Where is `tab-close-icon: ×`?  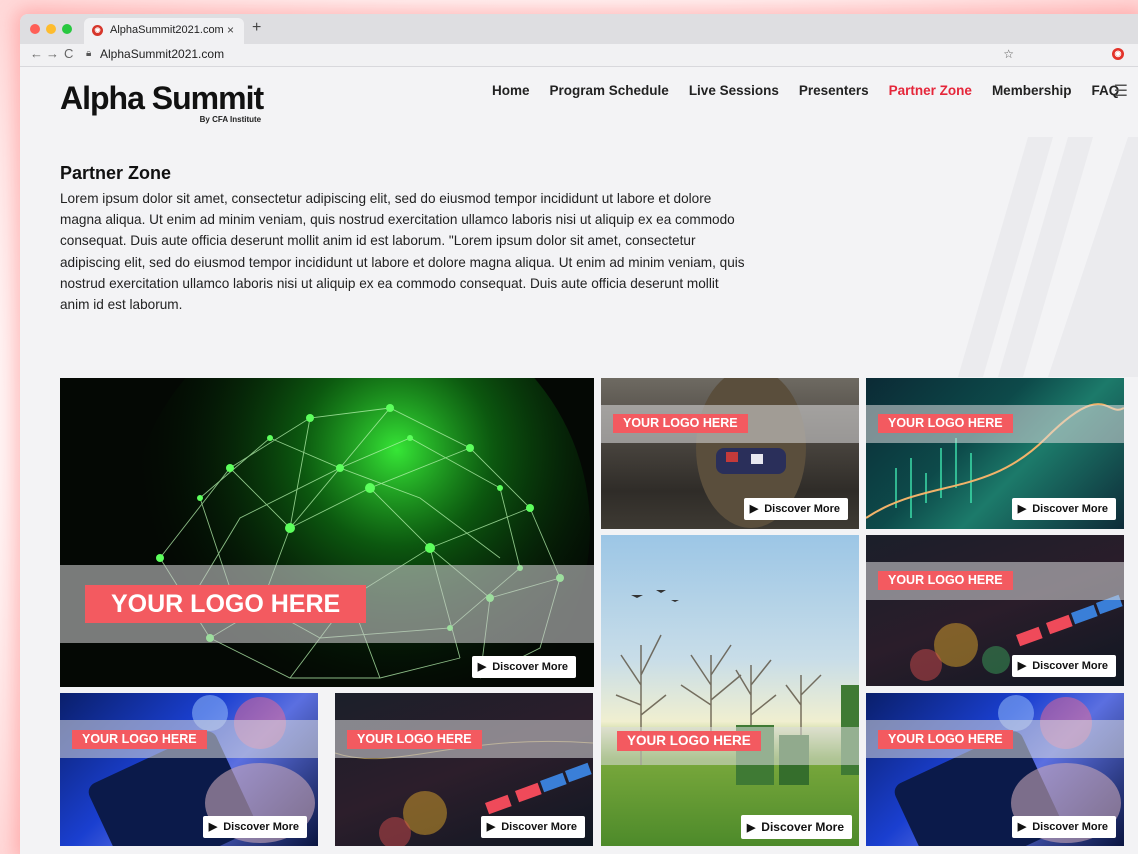 tab-close-icon: × is located at coordinates (230, 30).